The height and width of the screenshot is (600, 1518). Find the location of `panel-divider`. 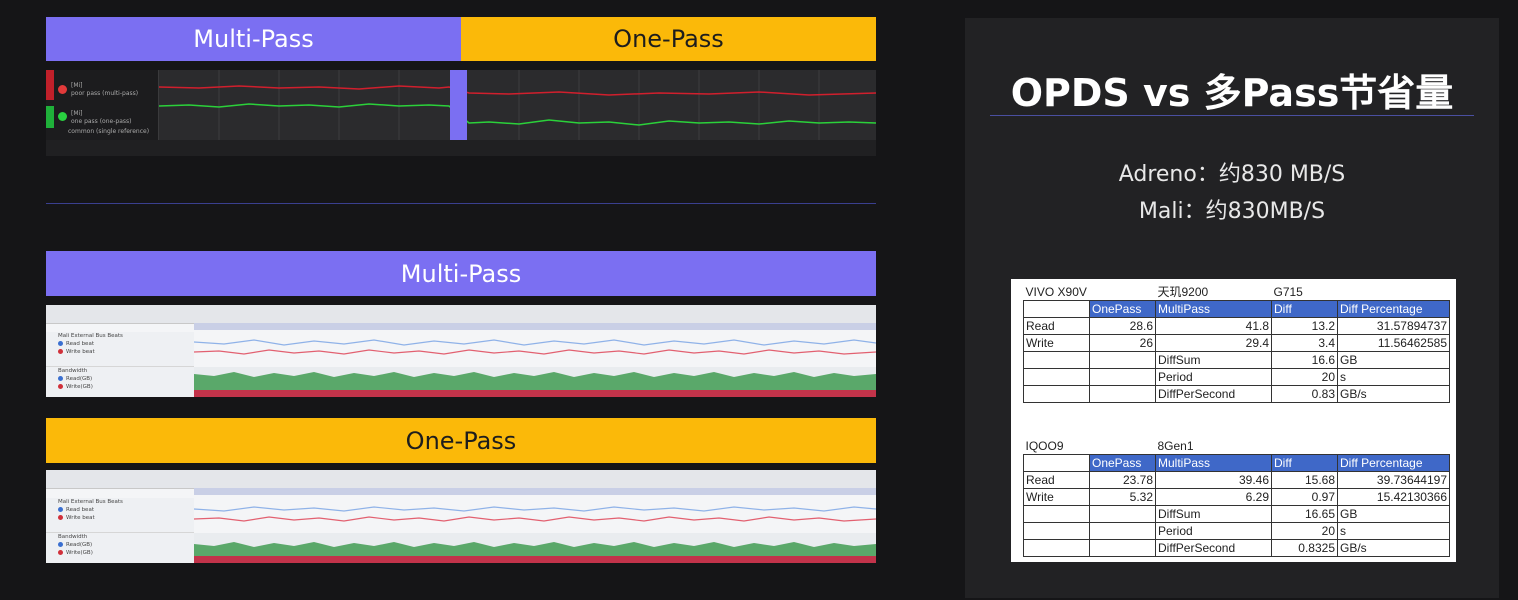

panel-divider is located at coordinates (1232, 115).